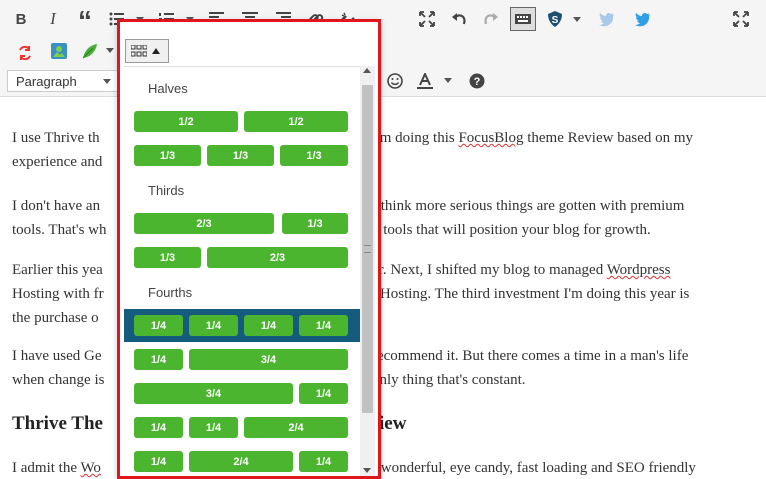 The height and width of the screenshot is (479, 766). I want to click on dropdown-scrollbar, so click(367, 271).